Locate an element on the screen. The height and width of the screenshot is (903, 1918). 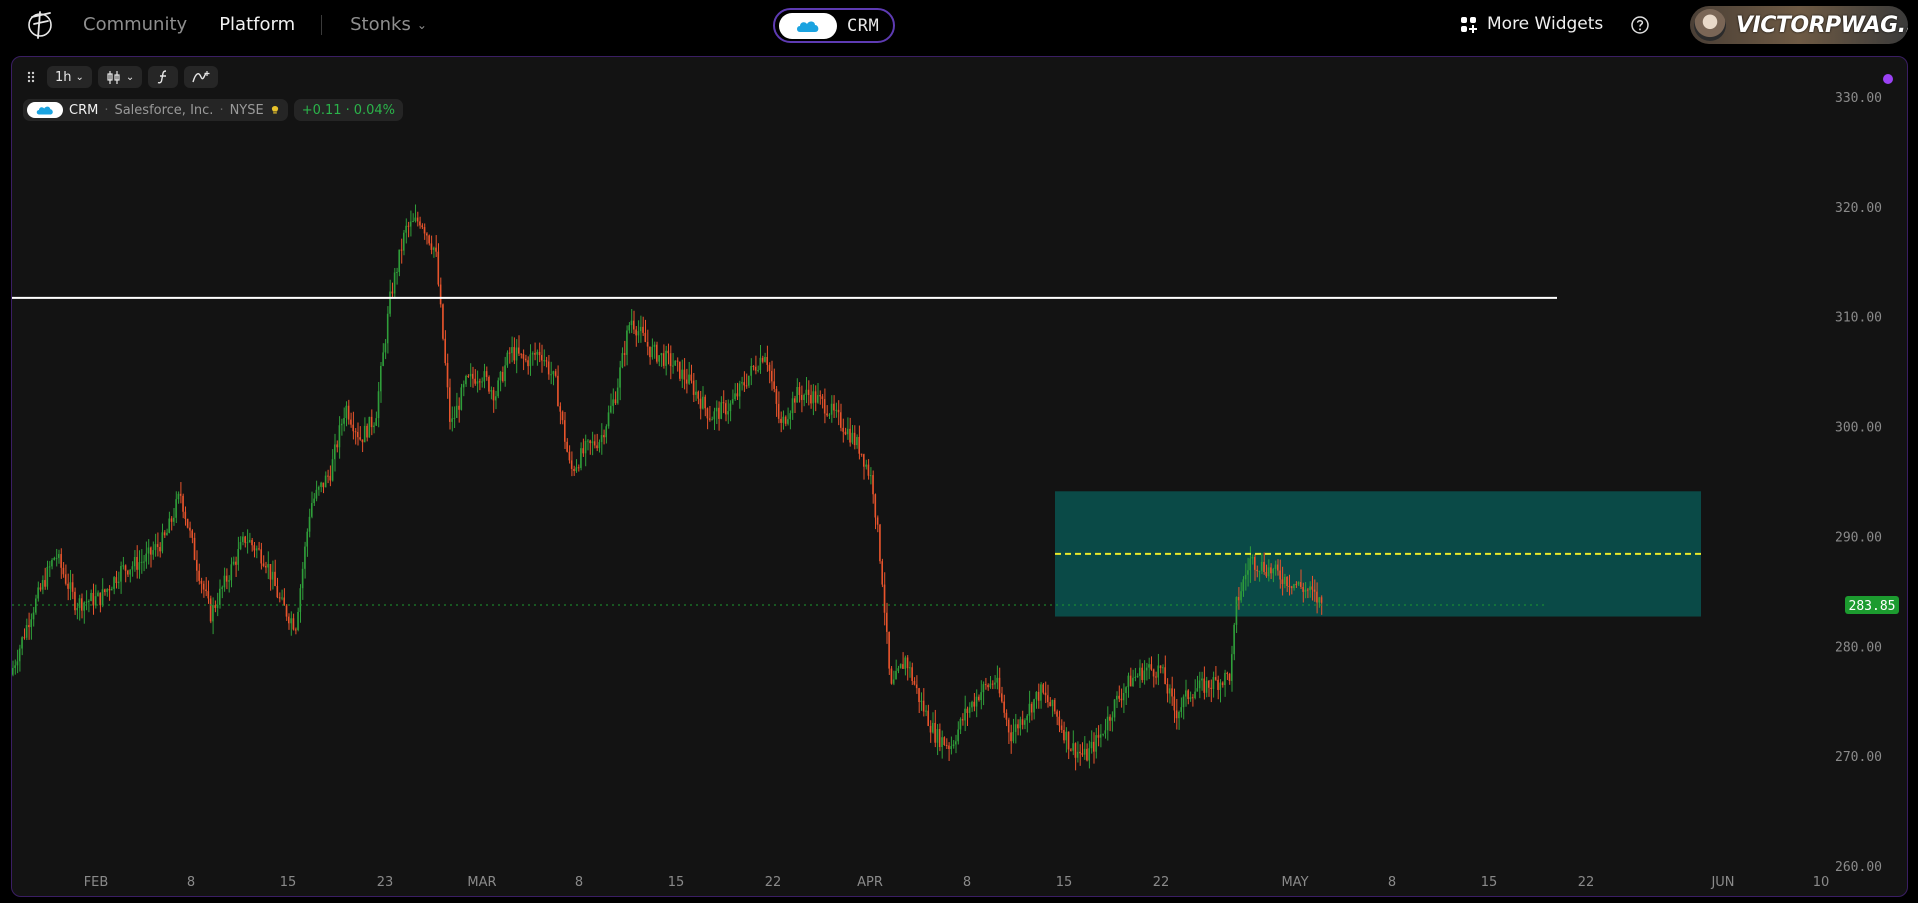
price-tick-label: 280.00 is located at coordinates (1858, 647).